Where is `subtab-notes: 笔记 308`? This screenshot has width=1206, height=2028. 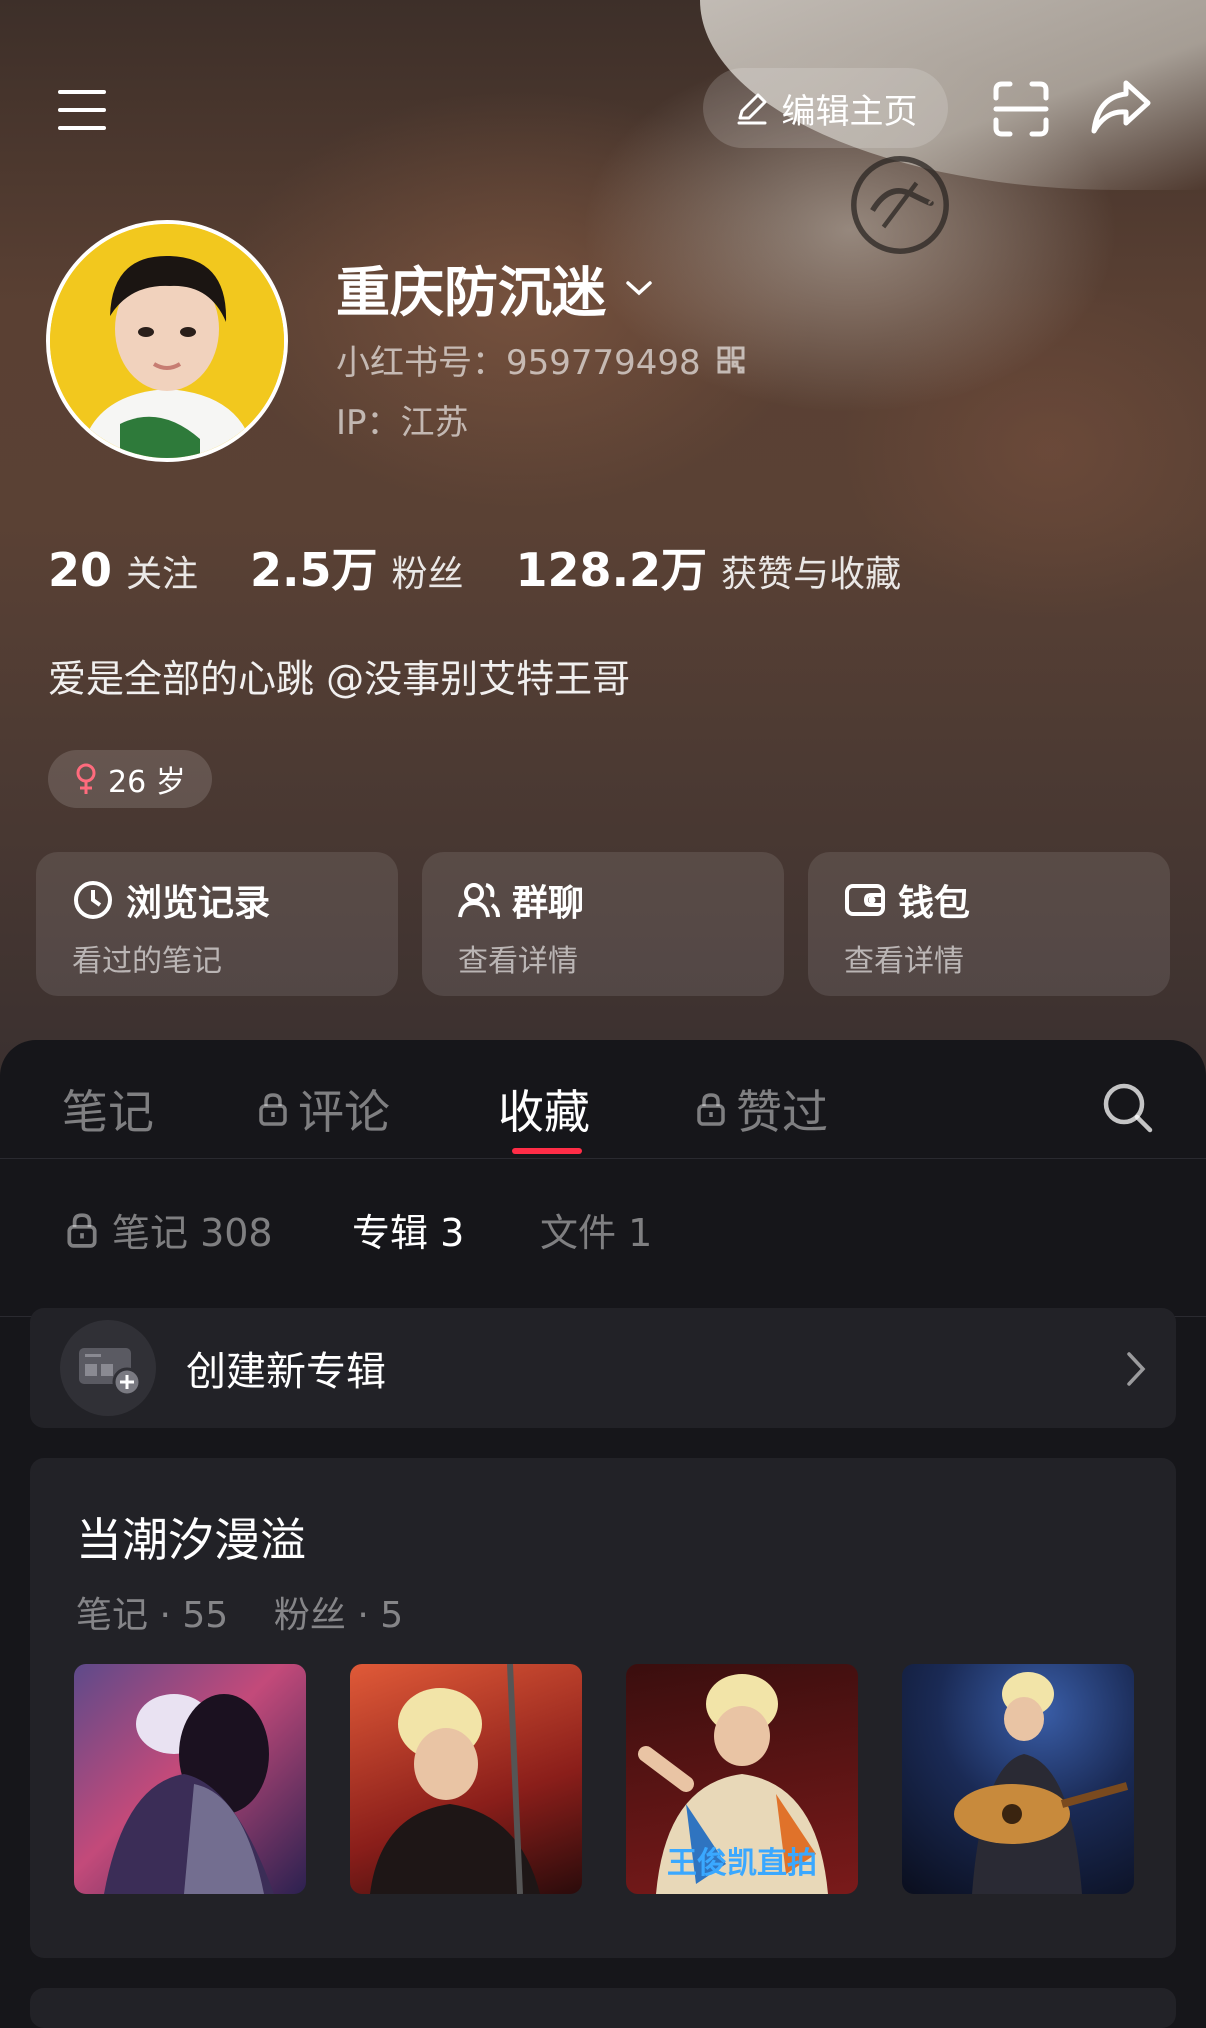
subtab-notes: 笔记 308 is located at coordinates (169, 1229).